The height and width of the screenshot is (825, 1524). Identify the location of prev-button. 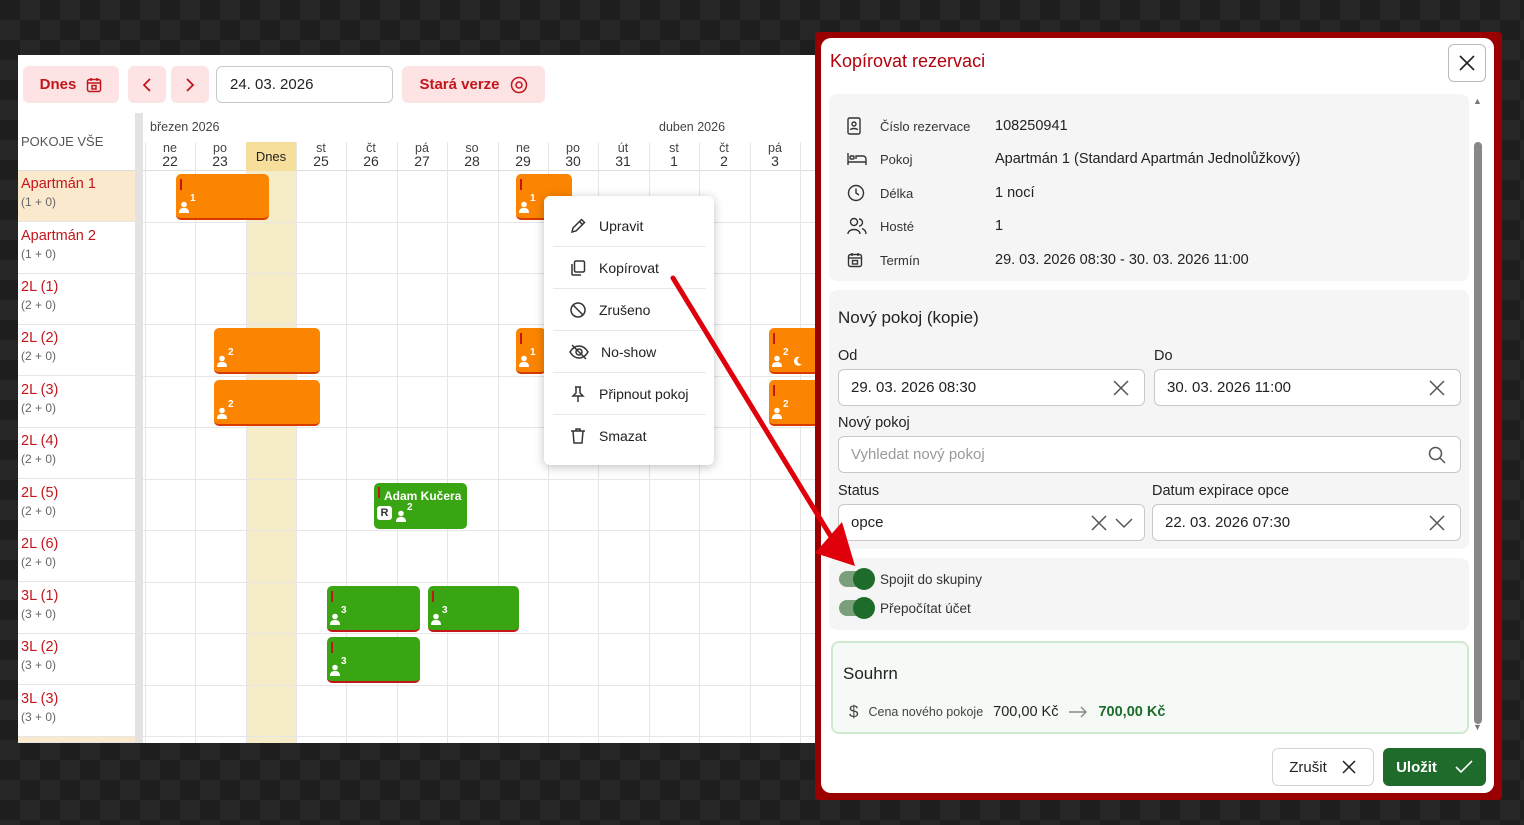
(147, 84).